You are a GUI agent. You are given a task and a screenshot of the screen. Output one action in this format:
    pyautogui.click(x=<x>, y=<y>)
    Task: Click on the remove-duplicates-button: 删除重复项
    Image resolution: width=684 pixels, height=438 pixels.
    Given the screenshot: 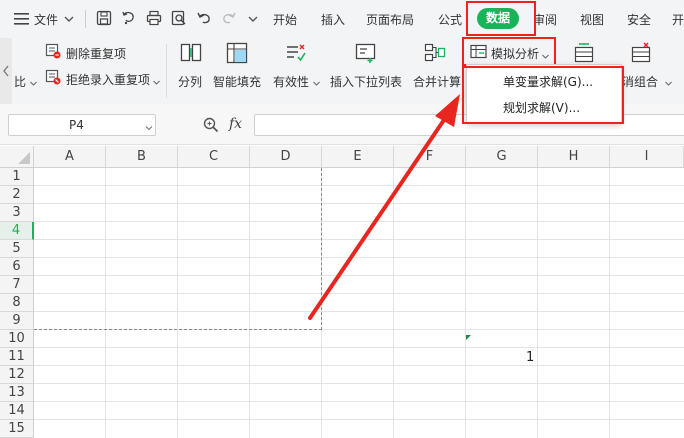 What is the action you would take?
    pyautogui.click(x=96, y=53)
    